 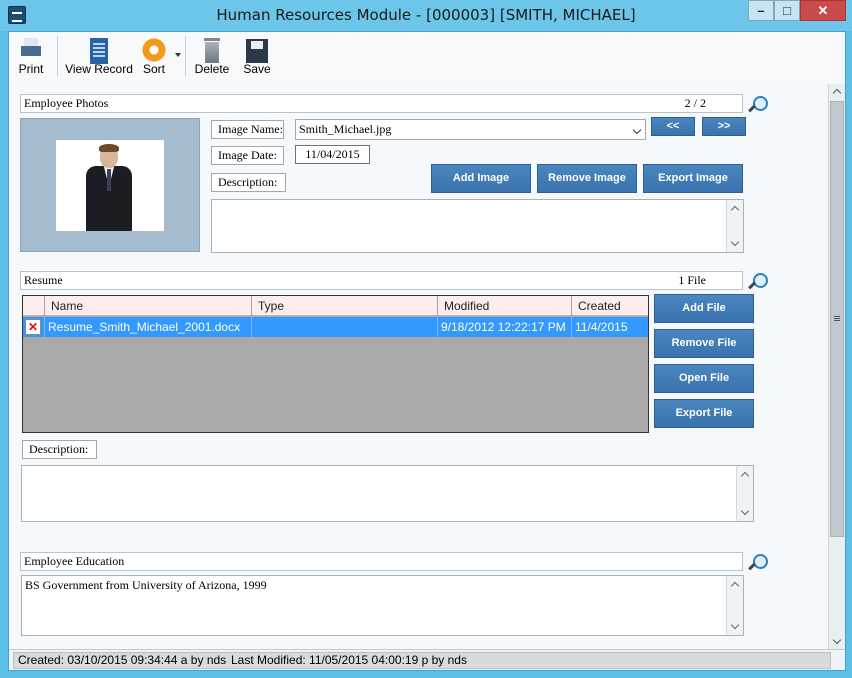 I want to click on file-created-cell: 11/4/2015, so click(x=609, y=327).